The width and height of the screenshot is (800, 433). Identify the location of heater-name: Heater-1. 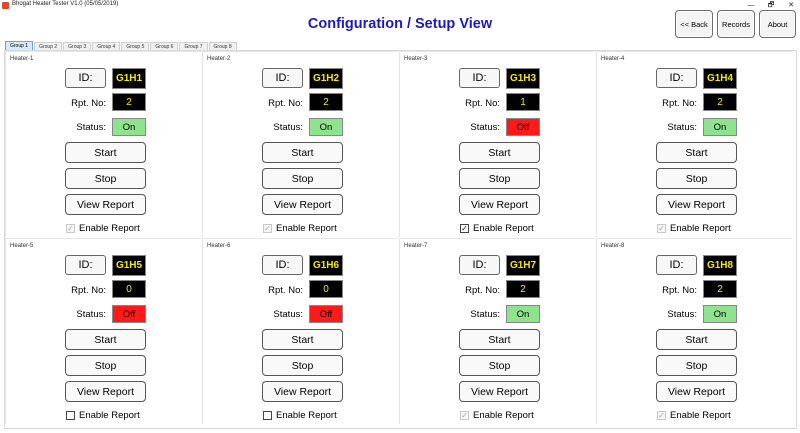
(22, 59).